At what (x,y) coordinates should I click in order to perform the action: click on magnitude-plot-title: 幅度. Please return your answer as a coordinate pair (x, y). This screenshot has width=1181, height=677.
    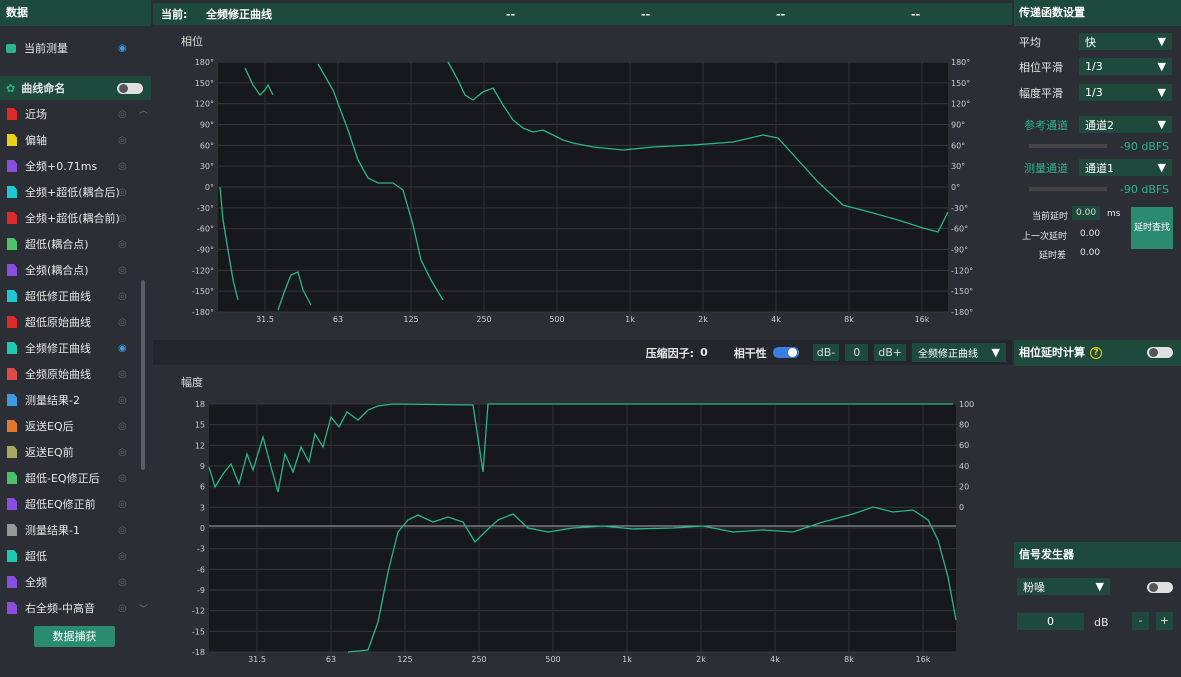
    Looking at the image, I should click on (192, 382).